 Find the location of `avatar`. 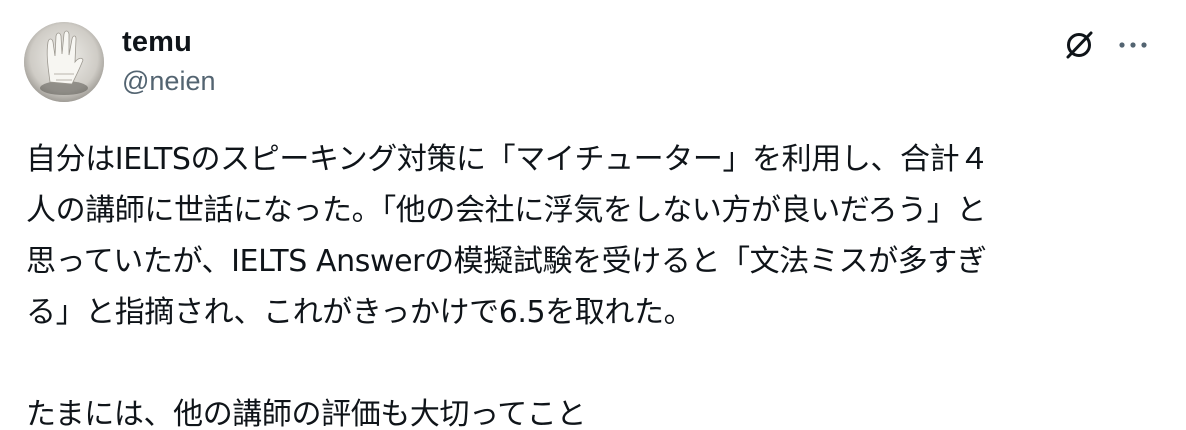

avatar is located at coordinates (64, 62).